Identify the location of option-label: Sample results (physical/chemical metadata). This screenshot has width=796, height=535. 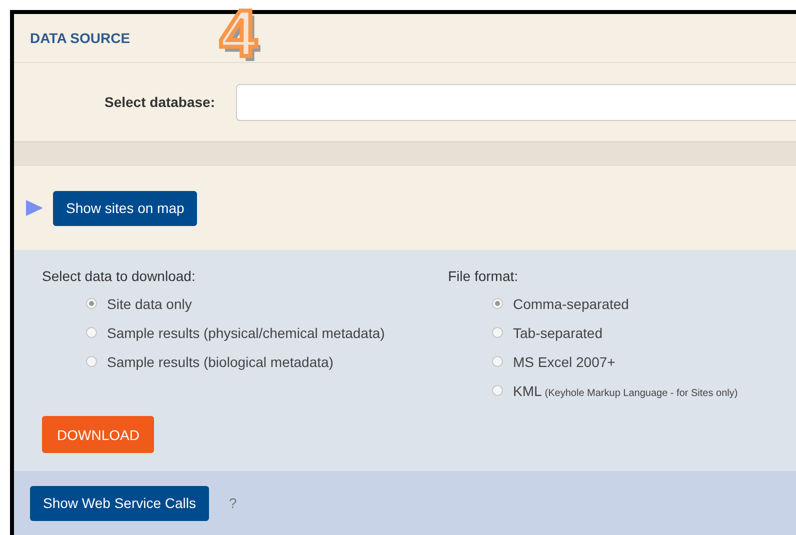
(246, 332).